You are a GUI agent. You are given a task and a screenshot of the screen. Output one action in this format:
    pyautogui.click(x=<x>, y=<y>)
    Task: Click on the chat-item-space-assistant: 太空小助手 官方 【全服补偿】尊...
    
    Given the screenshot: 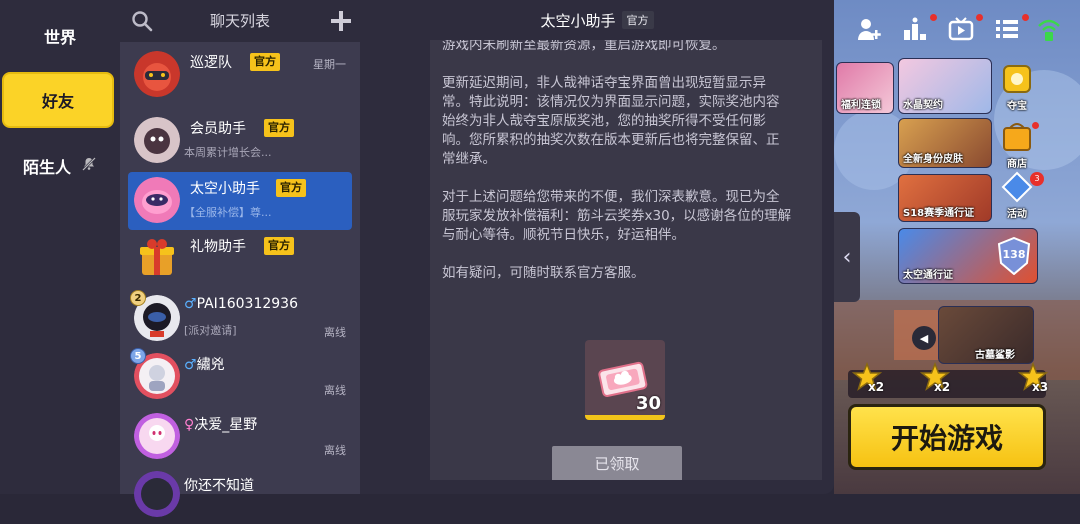 What is the action you would take?
    pyautogui.click(x=240, y=201)
    